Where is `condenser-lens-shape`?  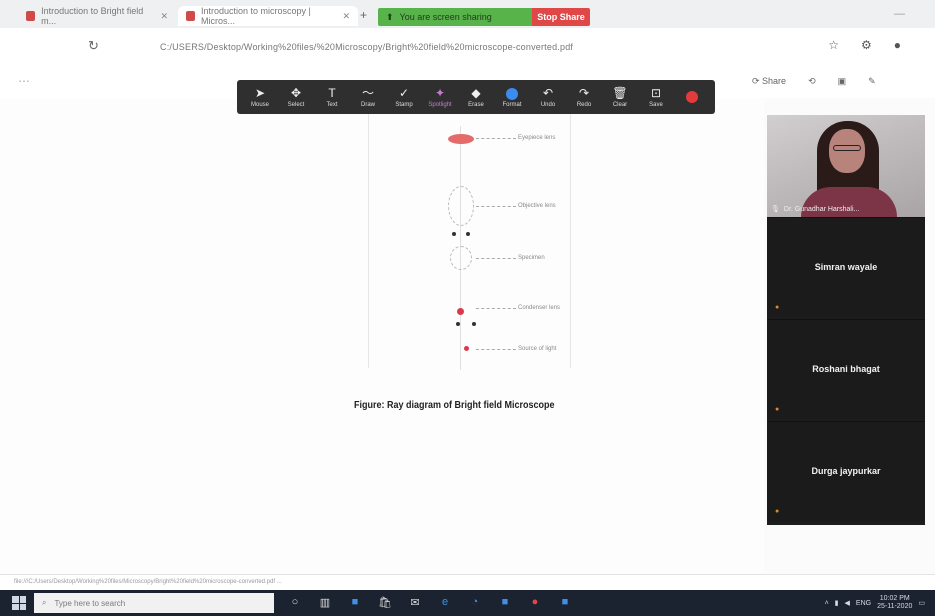 condenser-lens-shape is located at coordinates (460, 311).